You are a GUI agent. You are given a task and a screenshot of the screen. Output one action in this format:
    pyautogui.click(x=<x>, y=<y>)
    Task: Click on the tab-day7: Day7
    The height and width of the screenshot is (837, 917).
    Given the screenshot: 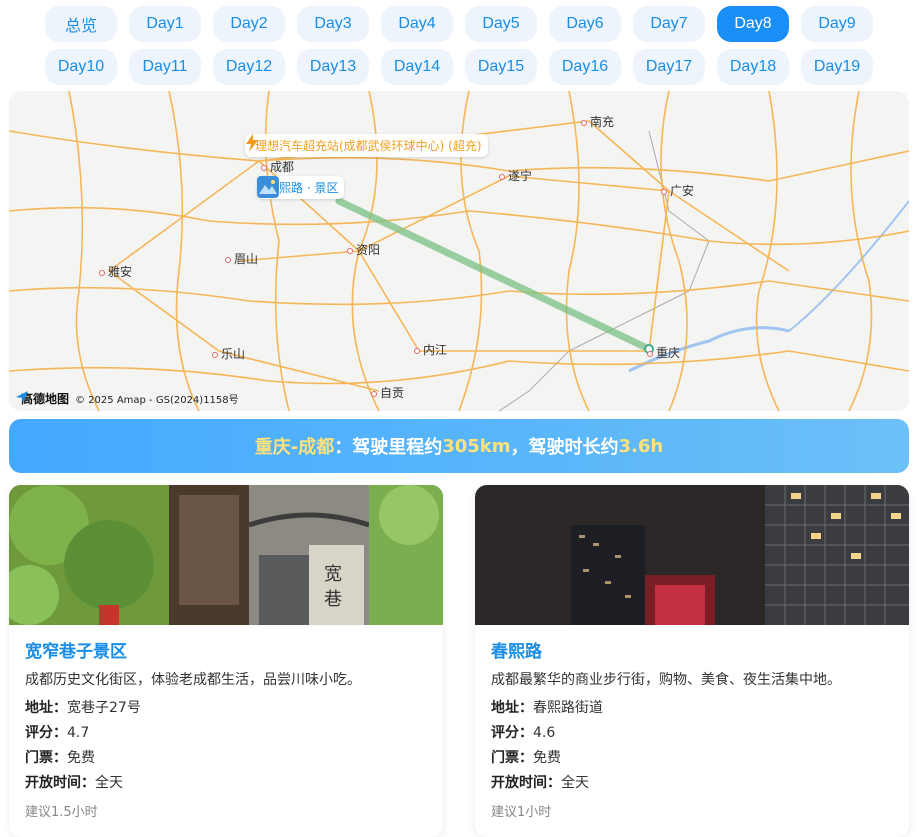 What is the action you would take?
    pyautogui.click(x=669, y=24)
    